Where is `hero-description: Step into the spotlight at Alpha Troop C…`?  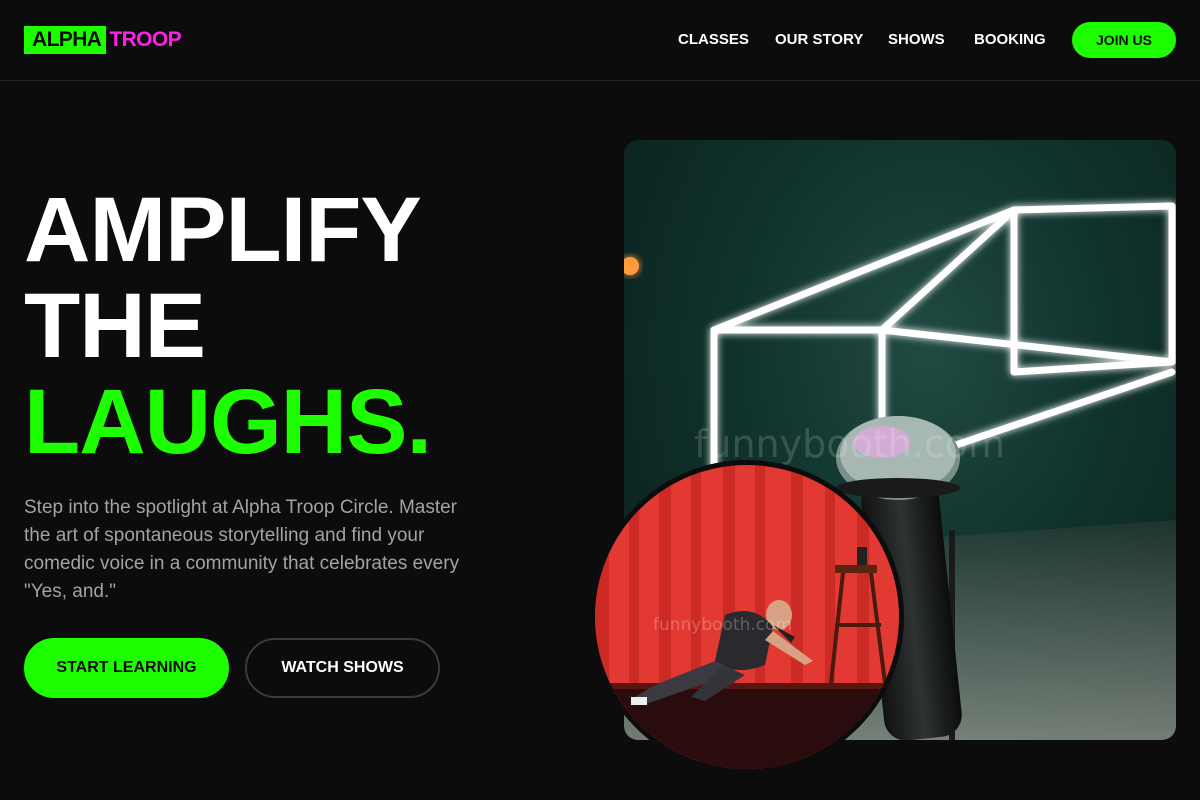 hero-description: Step into the spotlight at Alpha Troop C… is located at coordinates (242, 549).